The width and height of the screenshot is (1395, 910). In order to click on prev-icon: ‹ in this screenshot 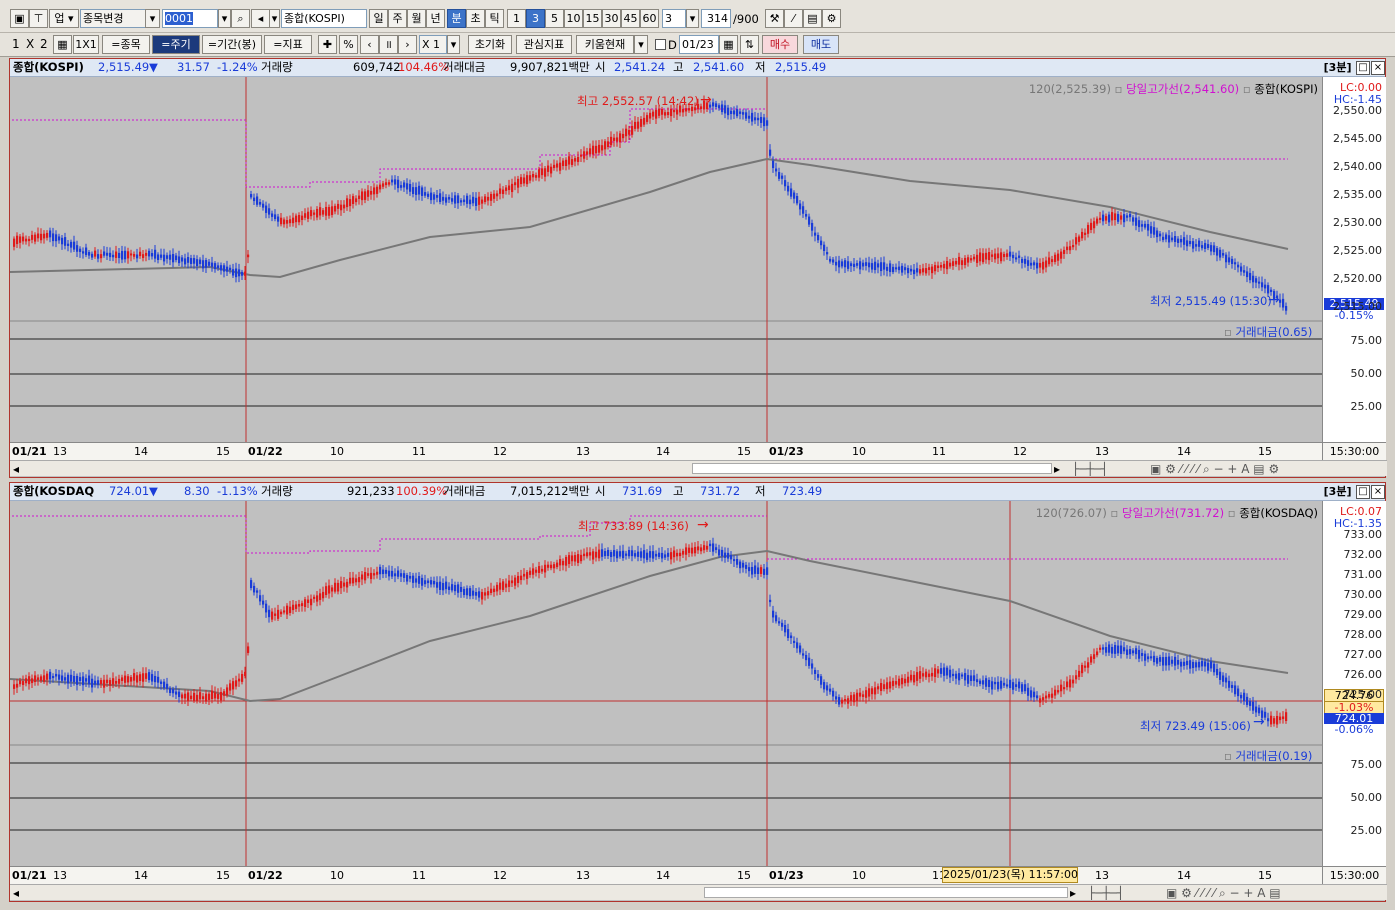, I will do `click(369, 44)`.